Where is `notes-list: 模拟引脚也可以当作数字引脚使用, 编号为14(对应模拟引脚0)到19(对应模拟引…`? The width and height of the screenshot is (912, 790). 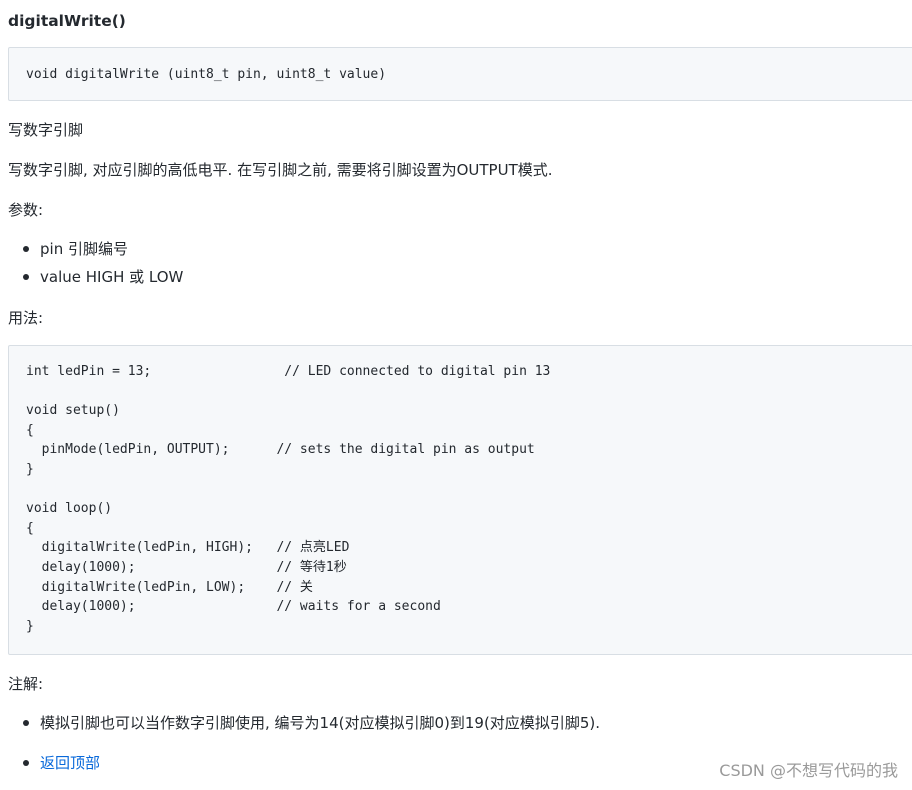
notes-list: 模拟引脚也可以当作数字引脚使用, 编号为14(对应模拟引脚0)到19(对应模拟引… is located at coordinates (300, 723).